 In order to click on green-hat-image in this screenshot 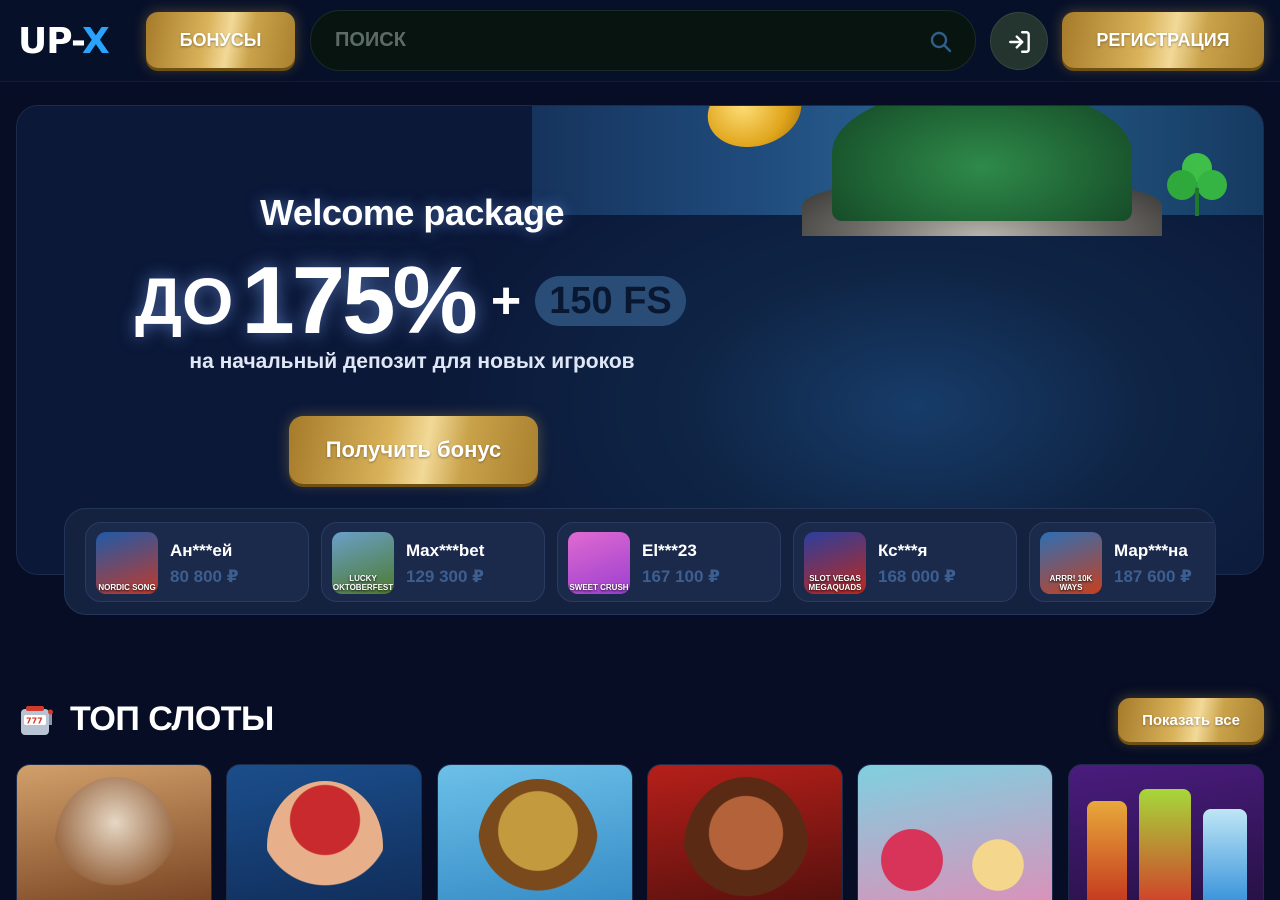, I will do `click(982, 163)`.